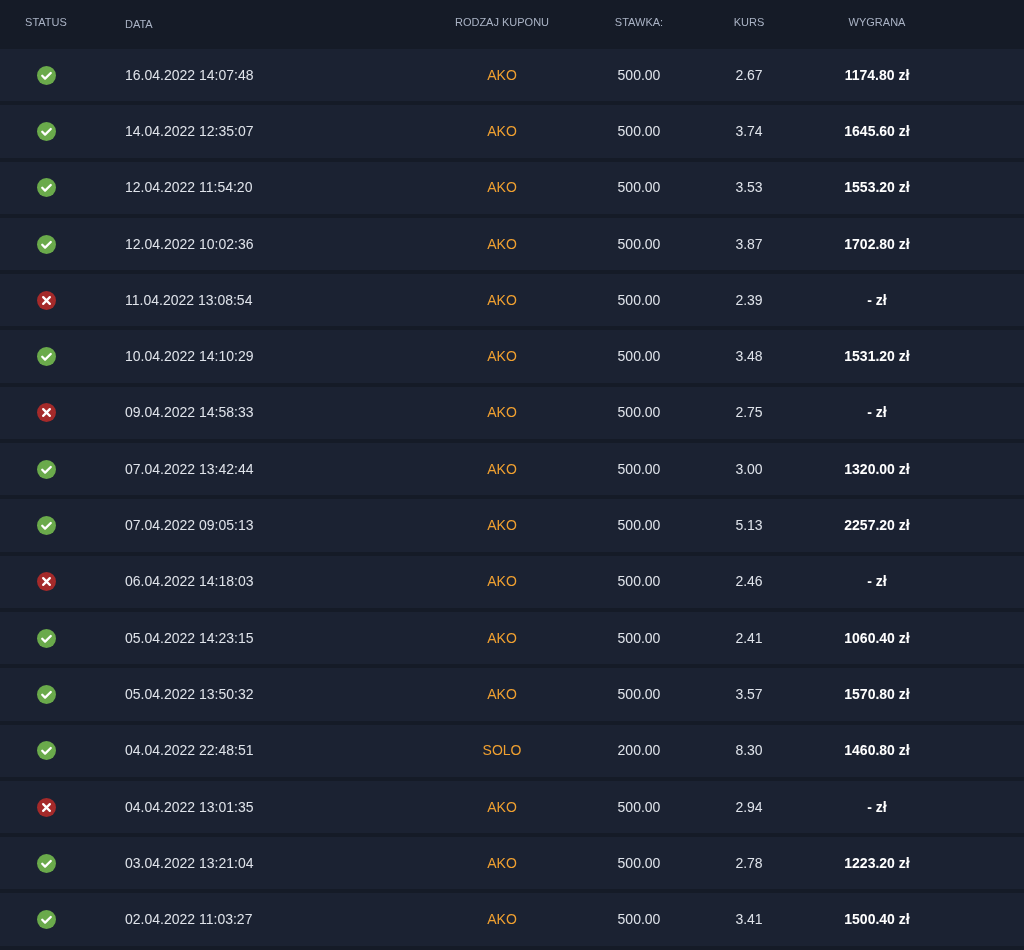  I want to click on date-cell: 12.04.2022 10:02:36, so click(189, 243).